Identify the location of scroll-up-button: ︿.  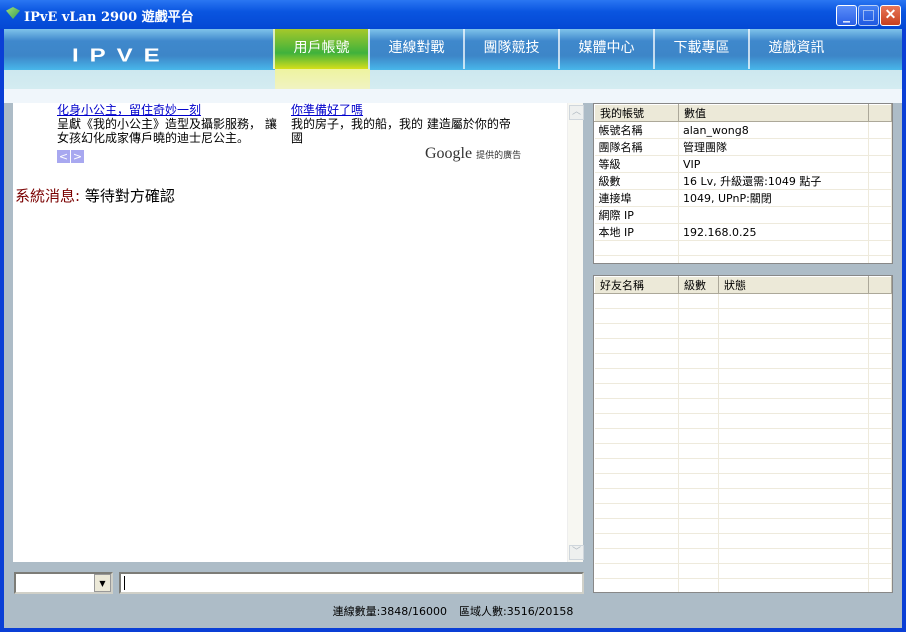
(576, 112).